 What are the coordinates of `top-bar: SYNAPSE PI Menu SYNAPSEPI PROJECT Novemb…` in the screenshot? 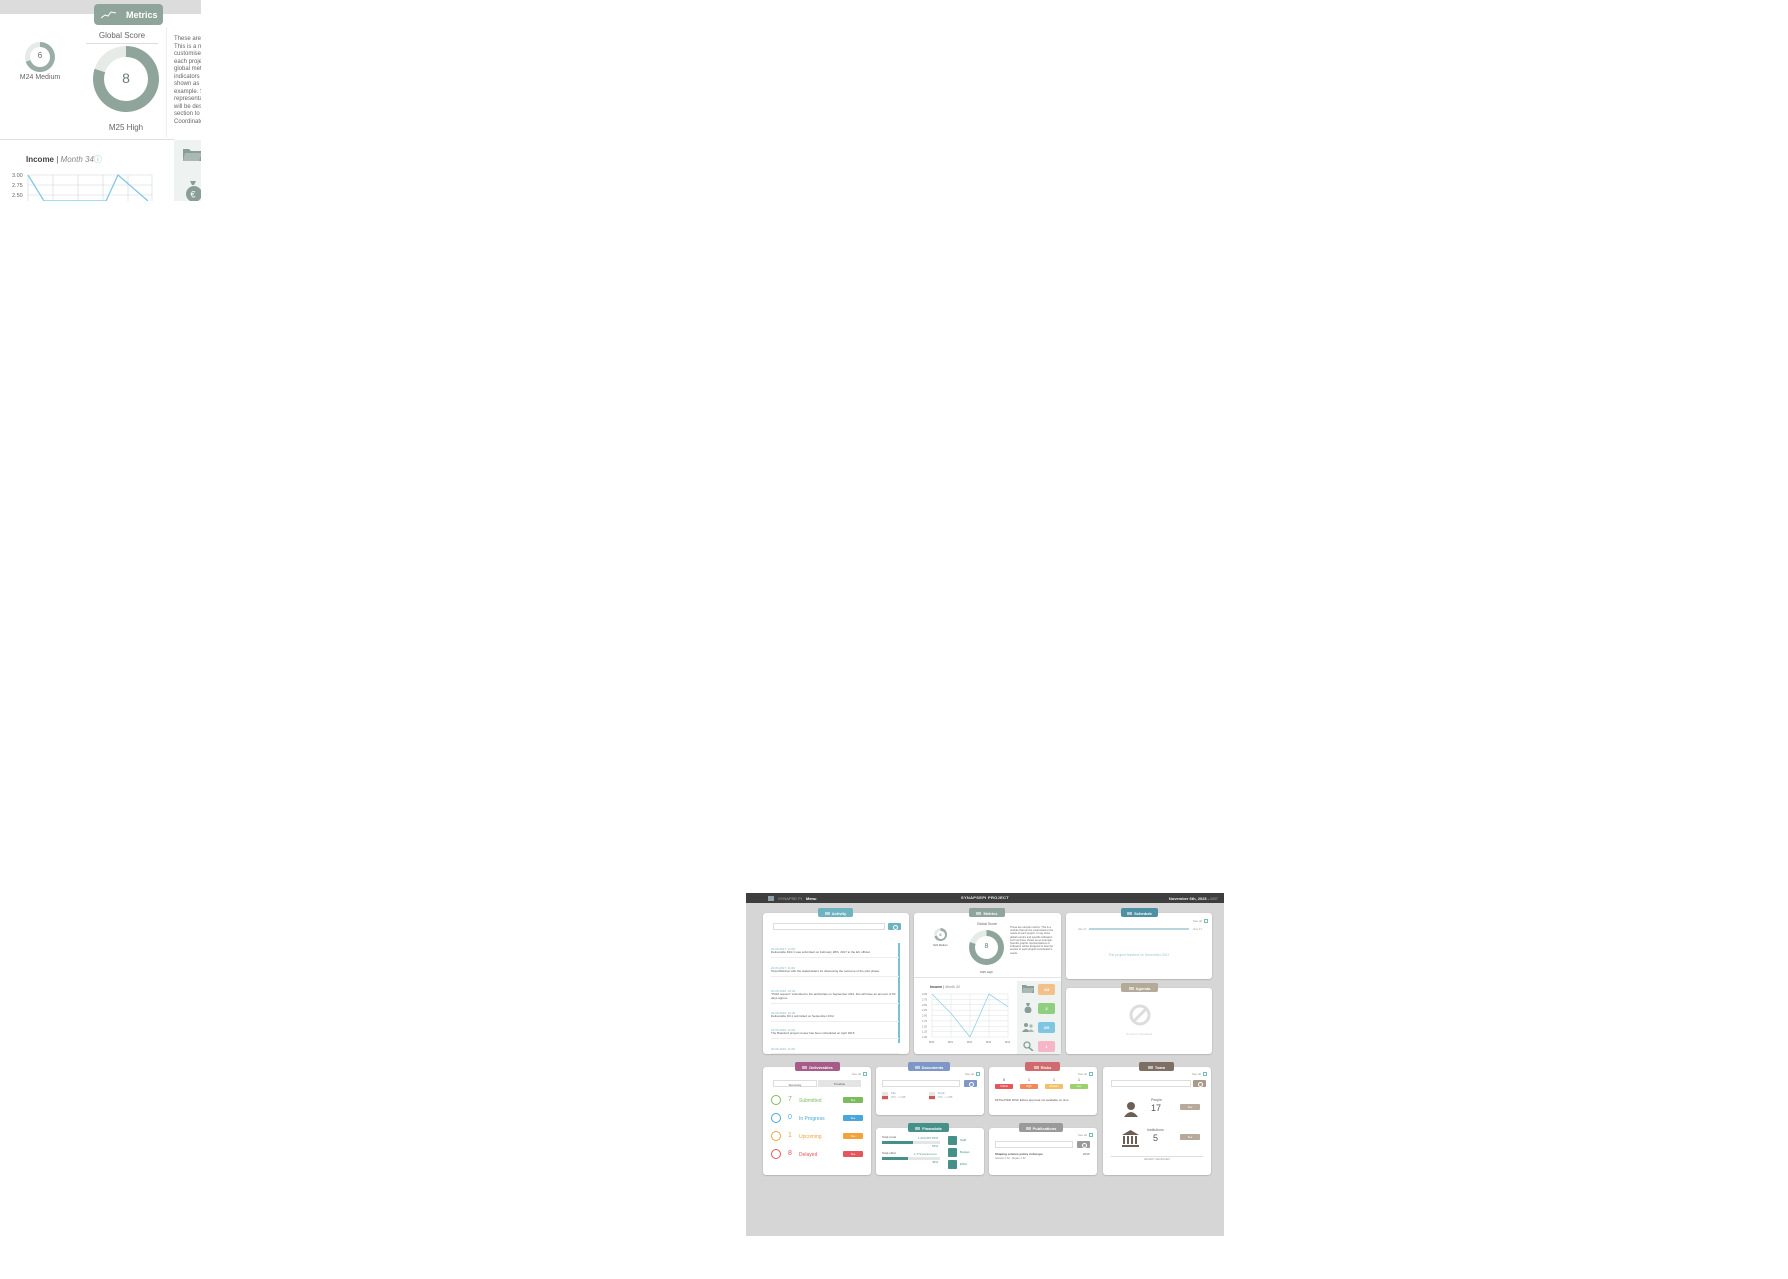 It's located at (985, 898).